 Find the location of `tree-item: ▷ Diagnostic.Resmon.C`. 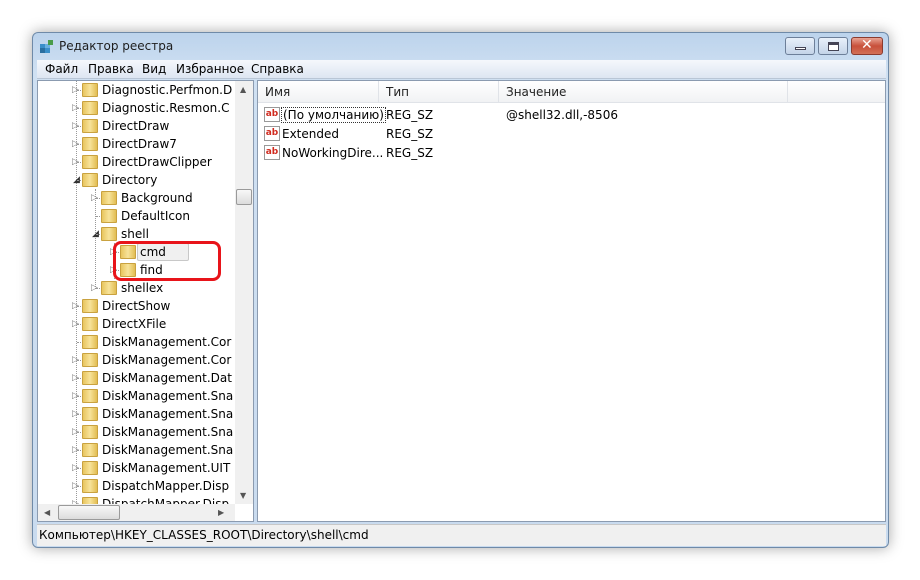

tree-item: ▷ Diagnostic.Resmon.C is located at coordinates (136, 108).